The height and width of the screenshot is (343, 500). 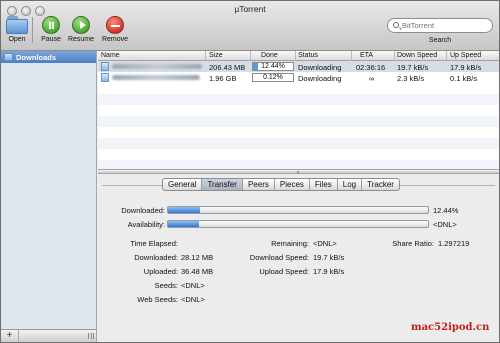 I want to click on column-header-down-speed: Down Speed, so click(x=417, y=55).